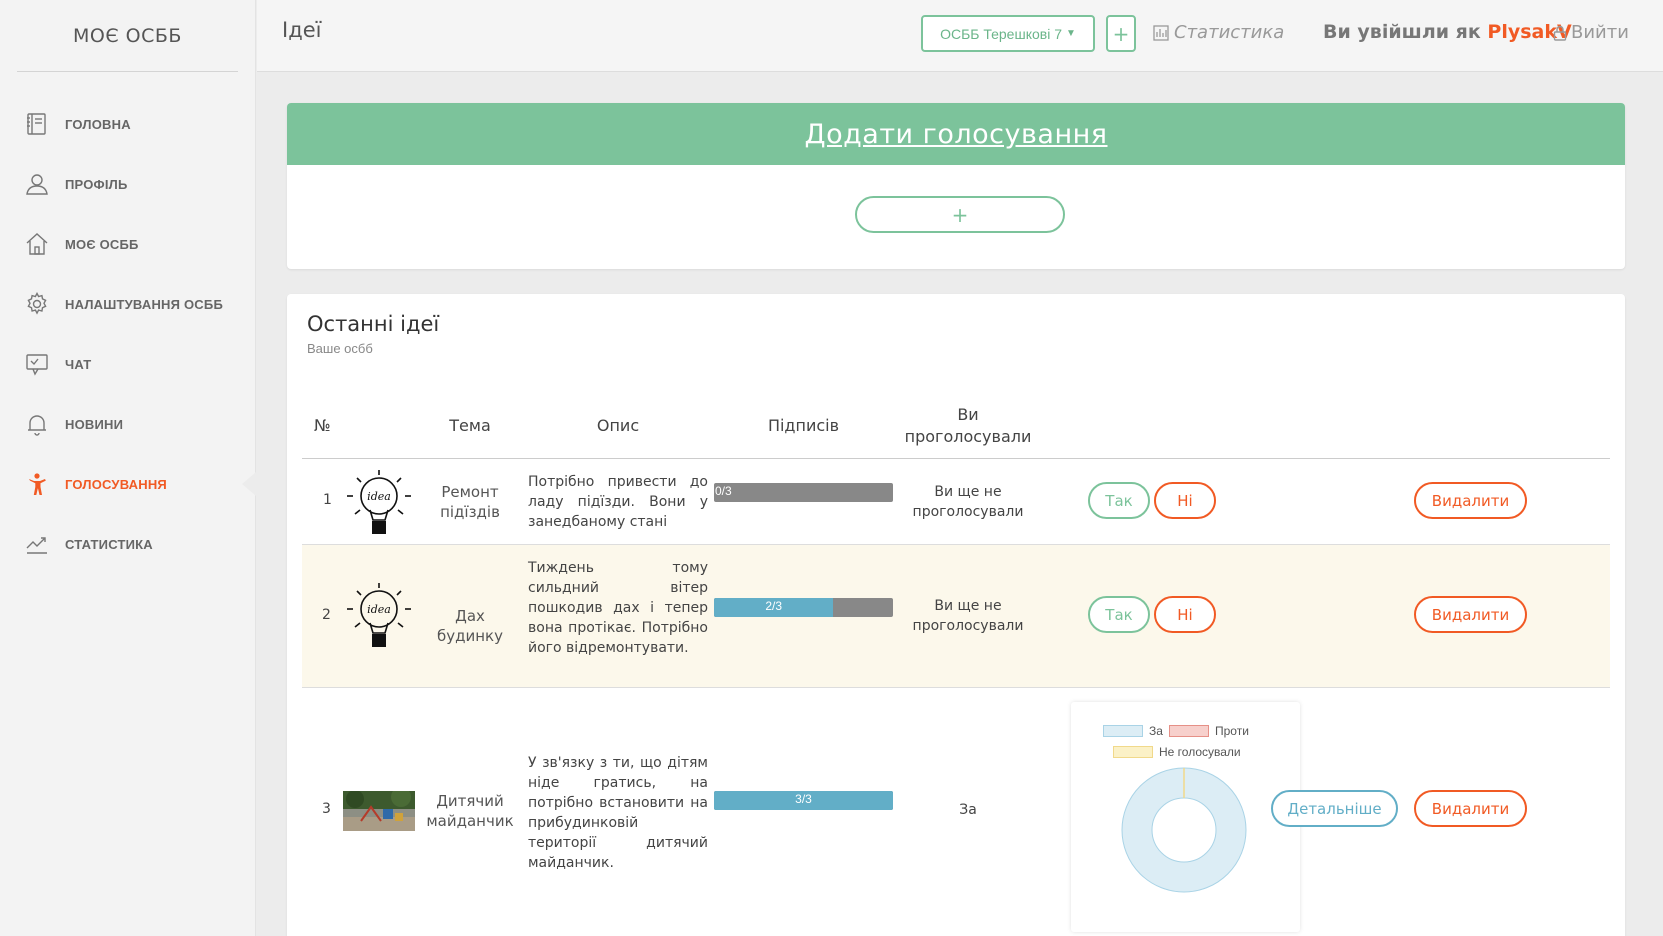  What do you see at coordinates (1071, 33) in the screenshot?
I see `caret-down-icon: ▼` at bounding box center [1071, 33].